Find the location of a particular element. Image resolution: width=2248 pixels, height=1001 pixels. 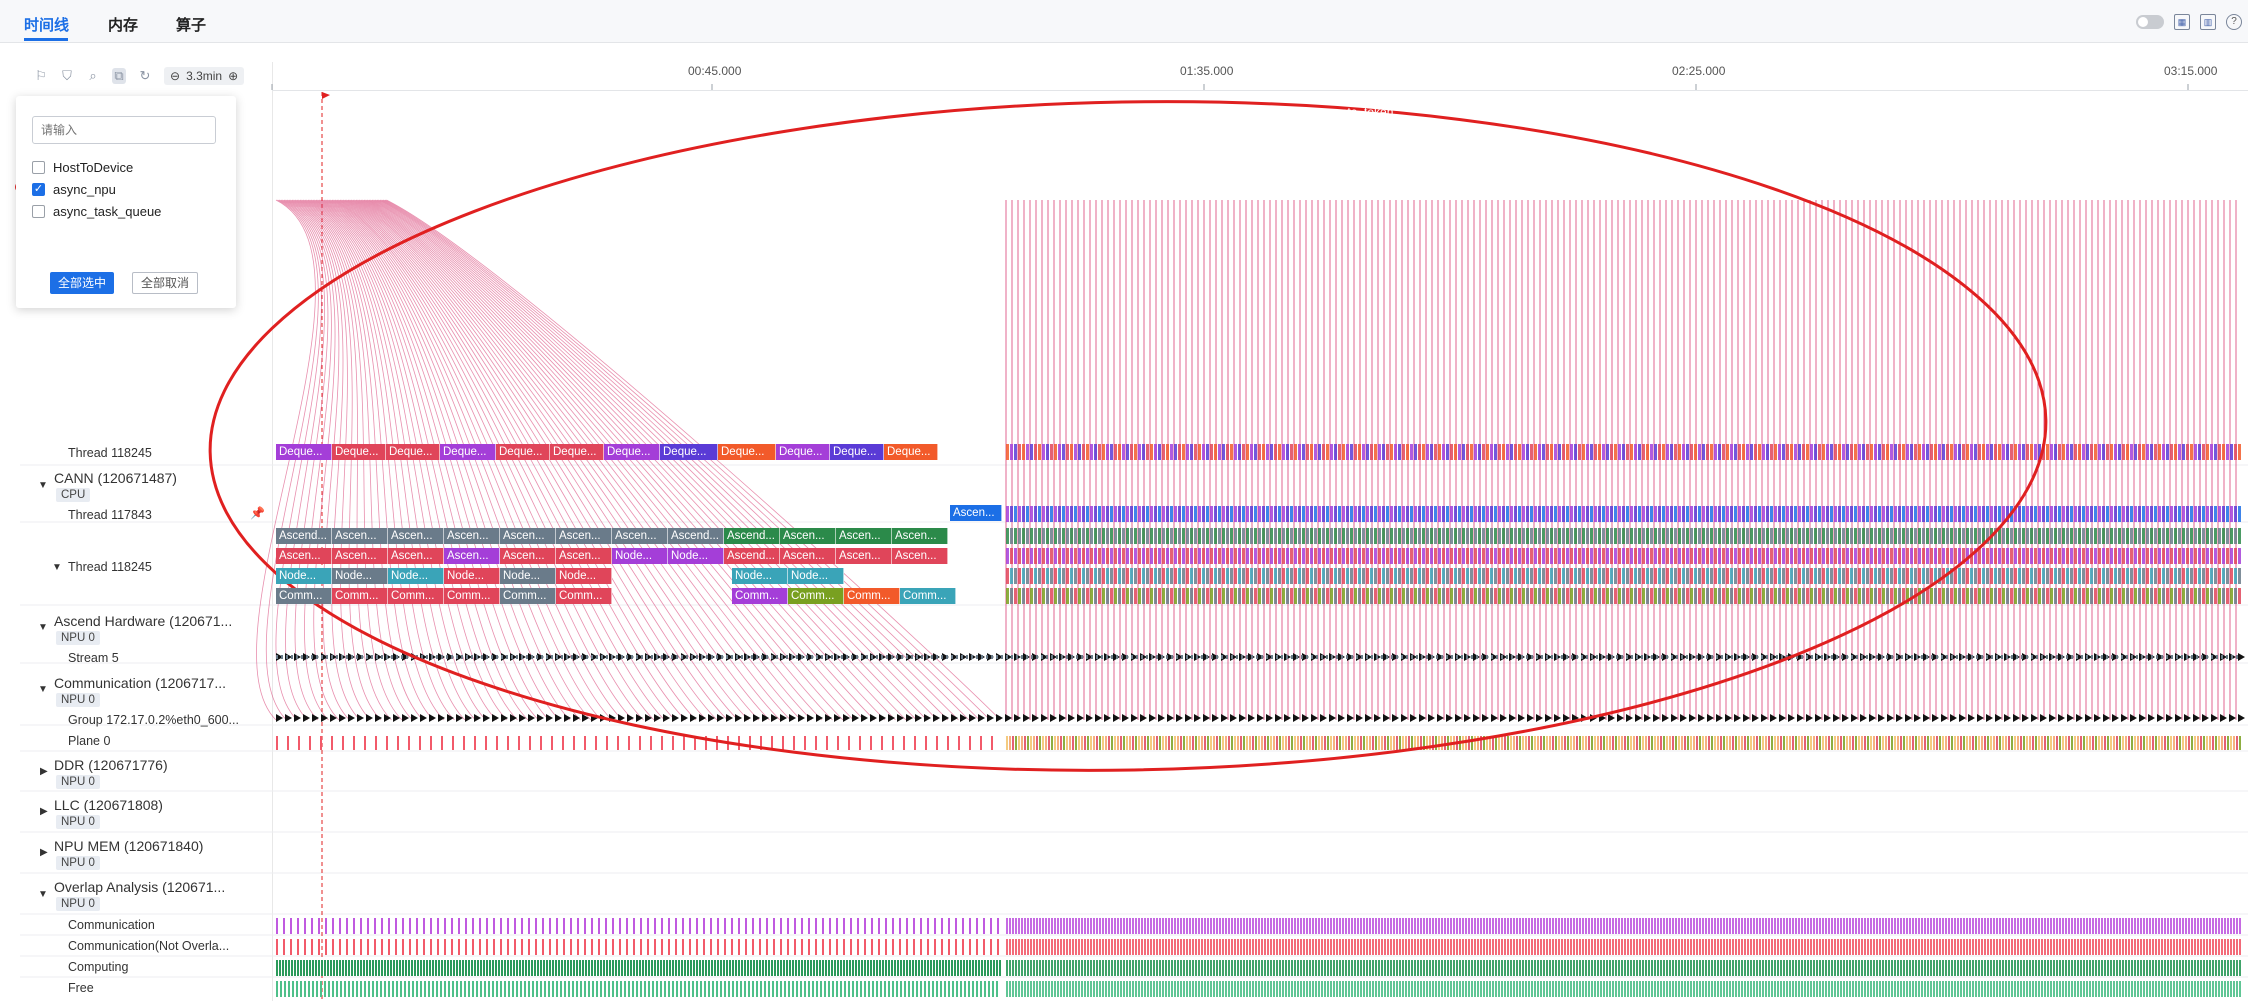

flow-curve is located at coordinates (330, 460).